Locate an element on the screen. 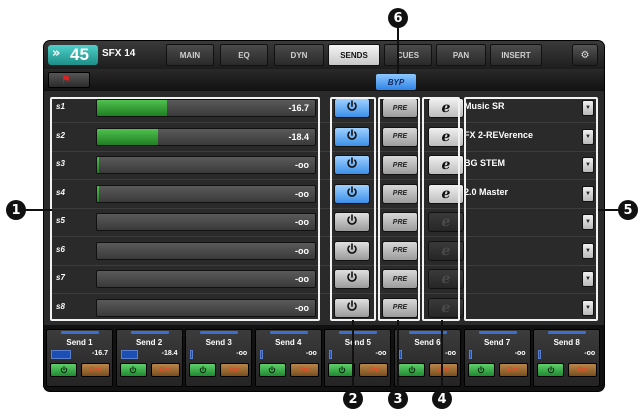  send-strip-name: Send 4 is located at coordinates (288, 342).